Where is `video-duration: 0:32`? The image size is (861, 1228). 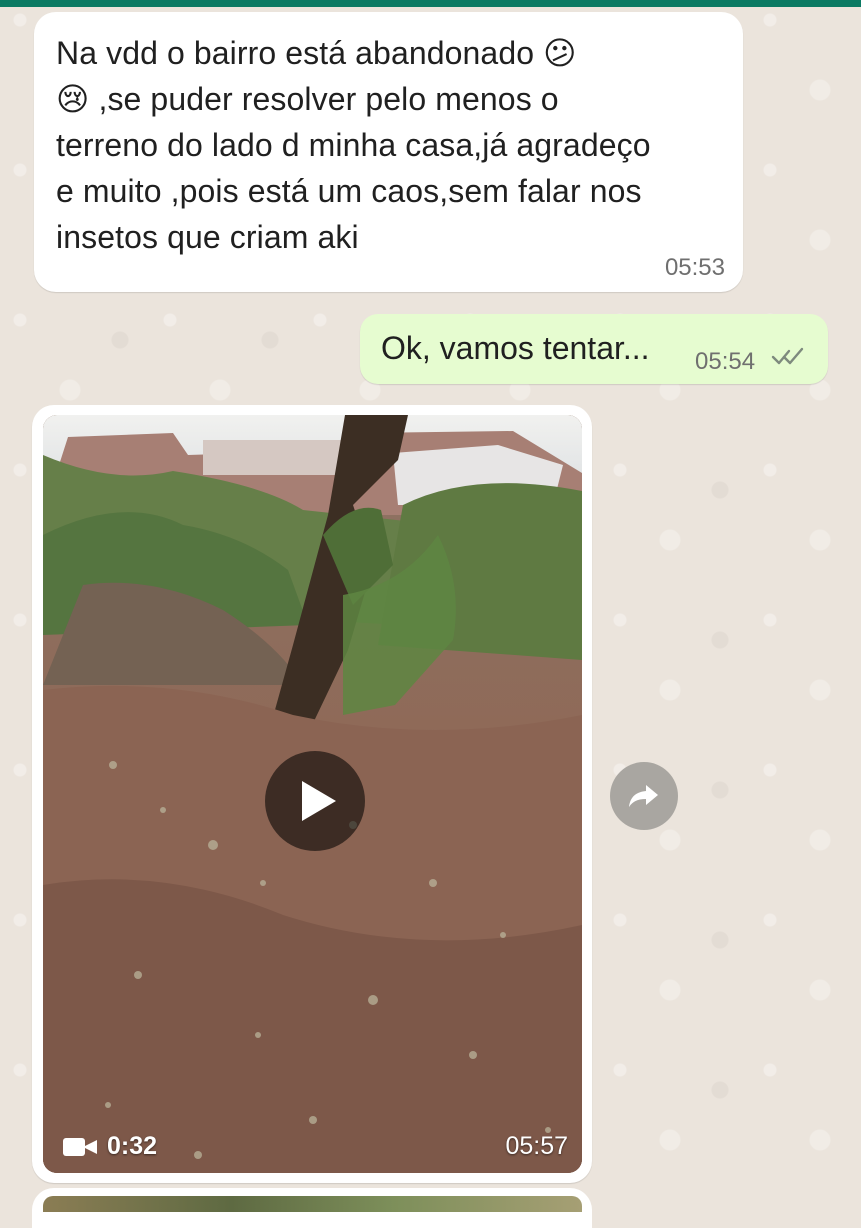 video-duration: 0:32 is located at coordinates (110, 1146).